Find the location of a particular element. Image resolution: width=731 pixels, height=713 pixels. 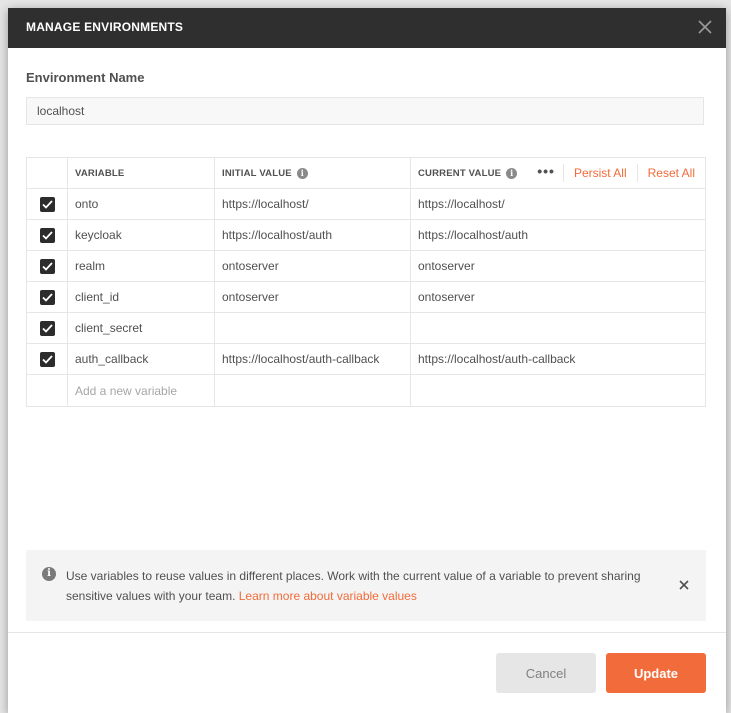

current-value-cell is located at coordinates (558, 328).